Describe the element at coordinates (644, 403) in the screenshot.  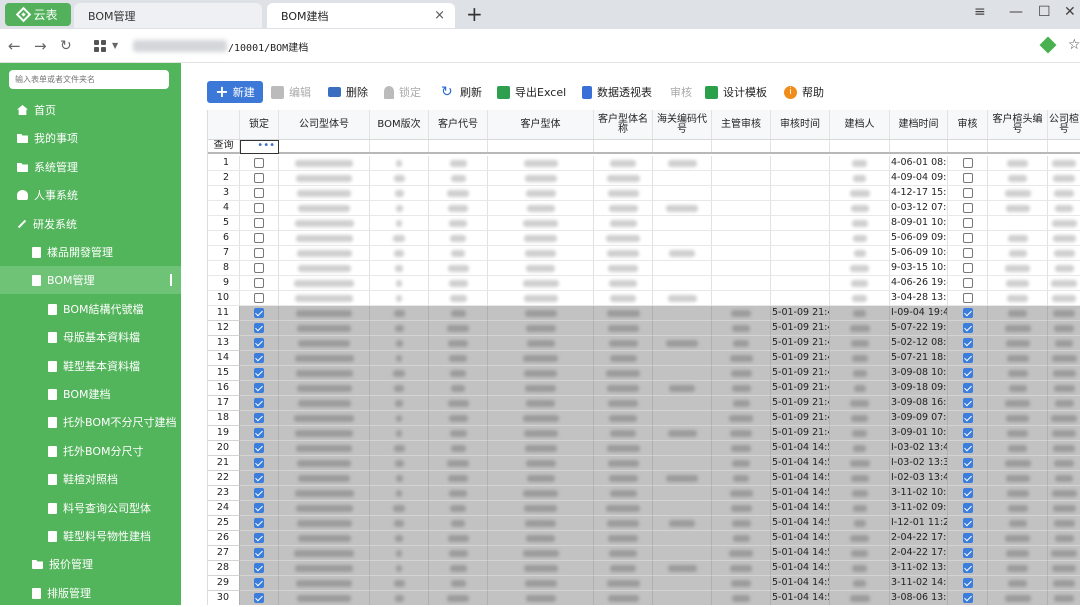
I see `table-row: 17 5-01-09 21:4 3-09-08 16:5` at that location.